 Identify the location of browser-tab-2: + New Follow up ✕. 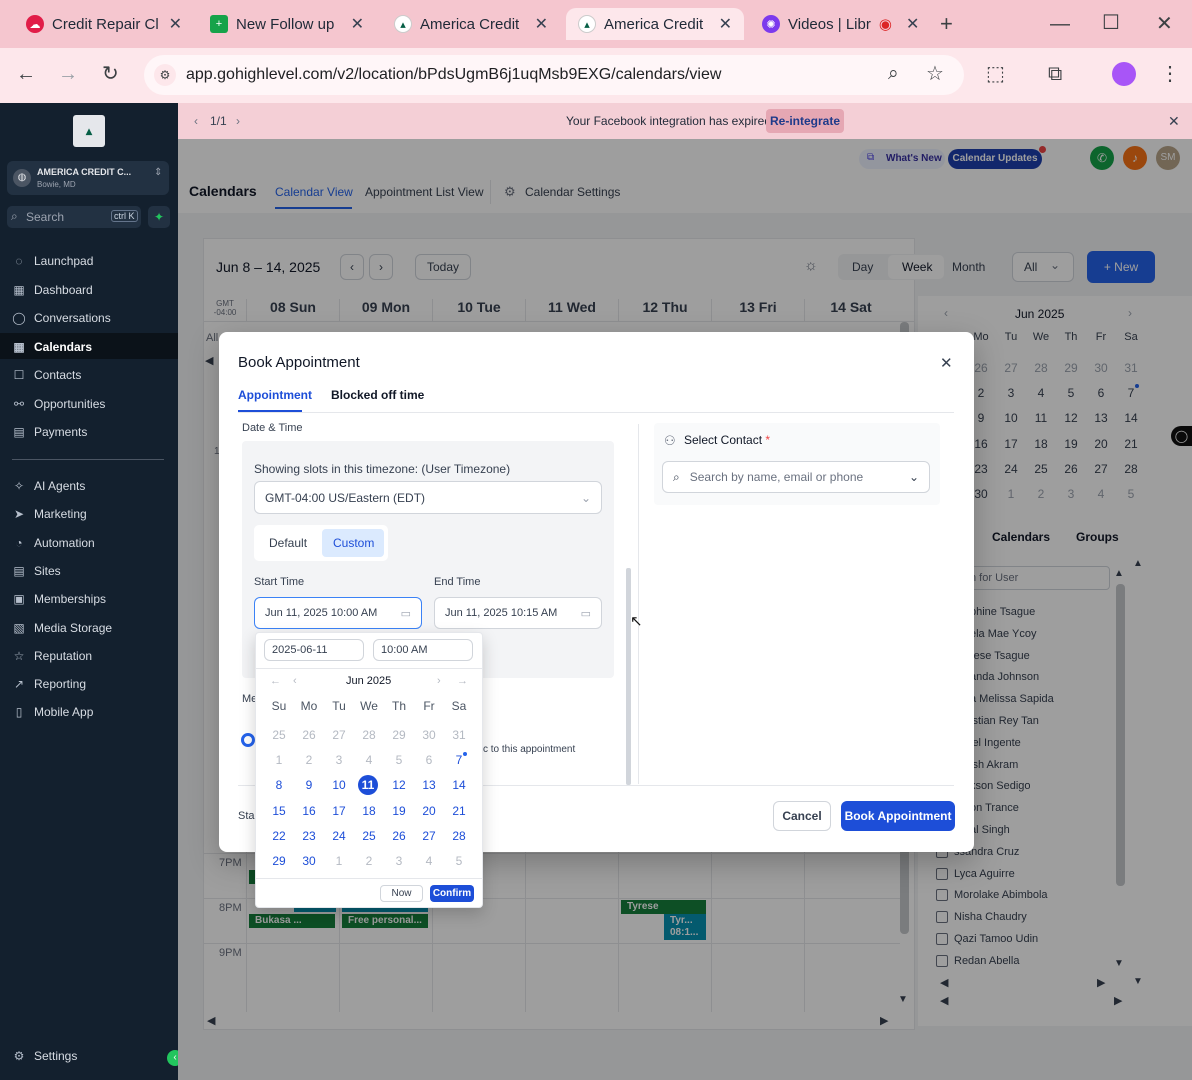
(287, 24).